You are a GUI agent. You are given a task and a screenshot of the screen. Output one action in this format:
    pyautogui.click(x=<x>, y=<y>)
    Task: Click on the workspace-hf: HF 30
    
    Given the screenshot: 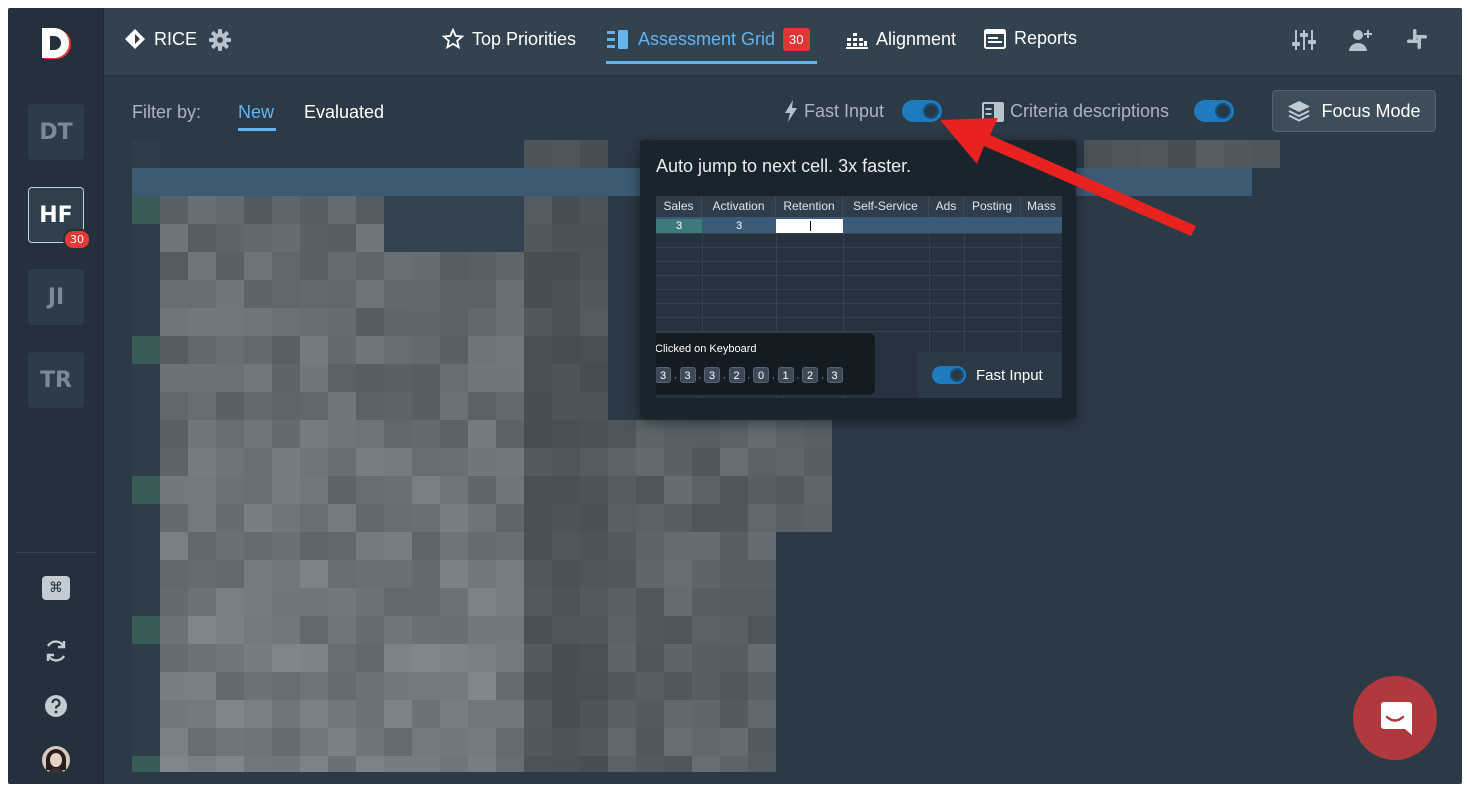 What is the action you would take?
    pyautogui.click(x=59, y=218)
    